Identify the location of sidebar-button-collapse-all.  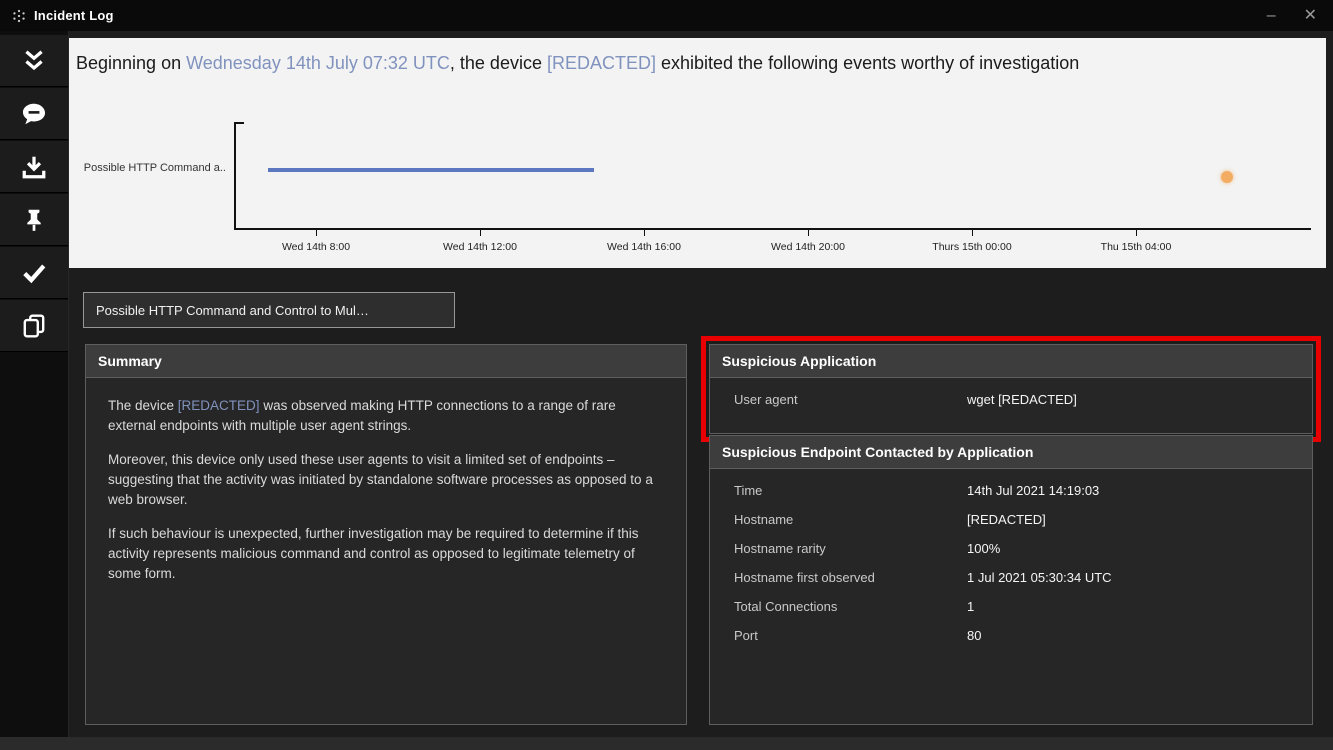
(34, 61).